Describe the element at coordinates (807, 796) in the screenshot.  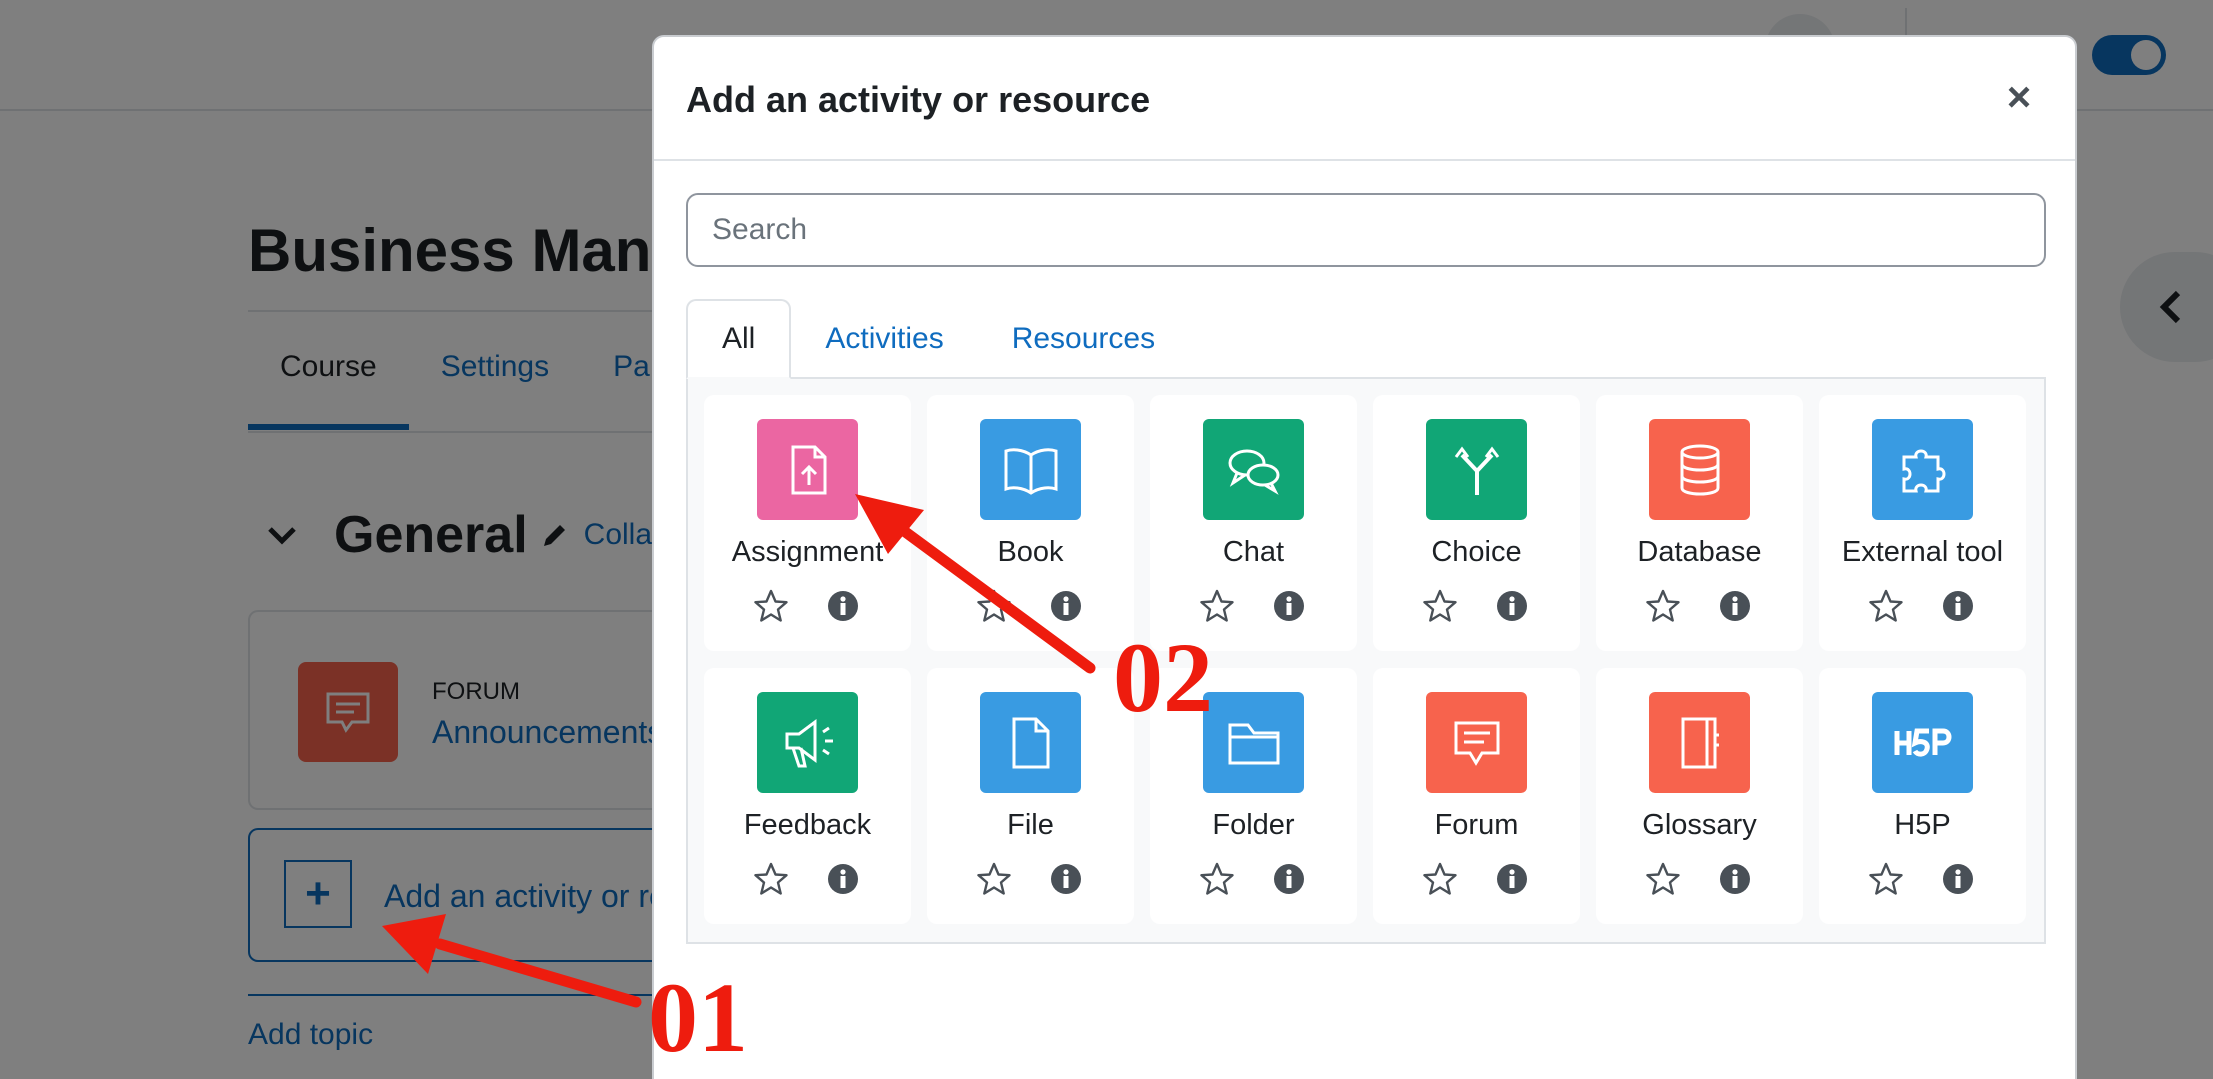
I see `activity-item-feedback: Feedback` at that location.